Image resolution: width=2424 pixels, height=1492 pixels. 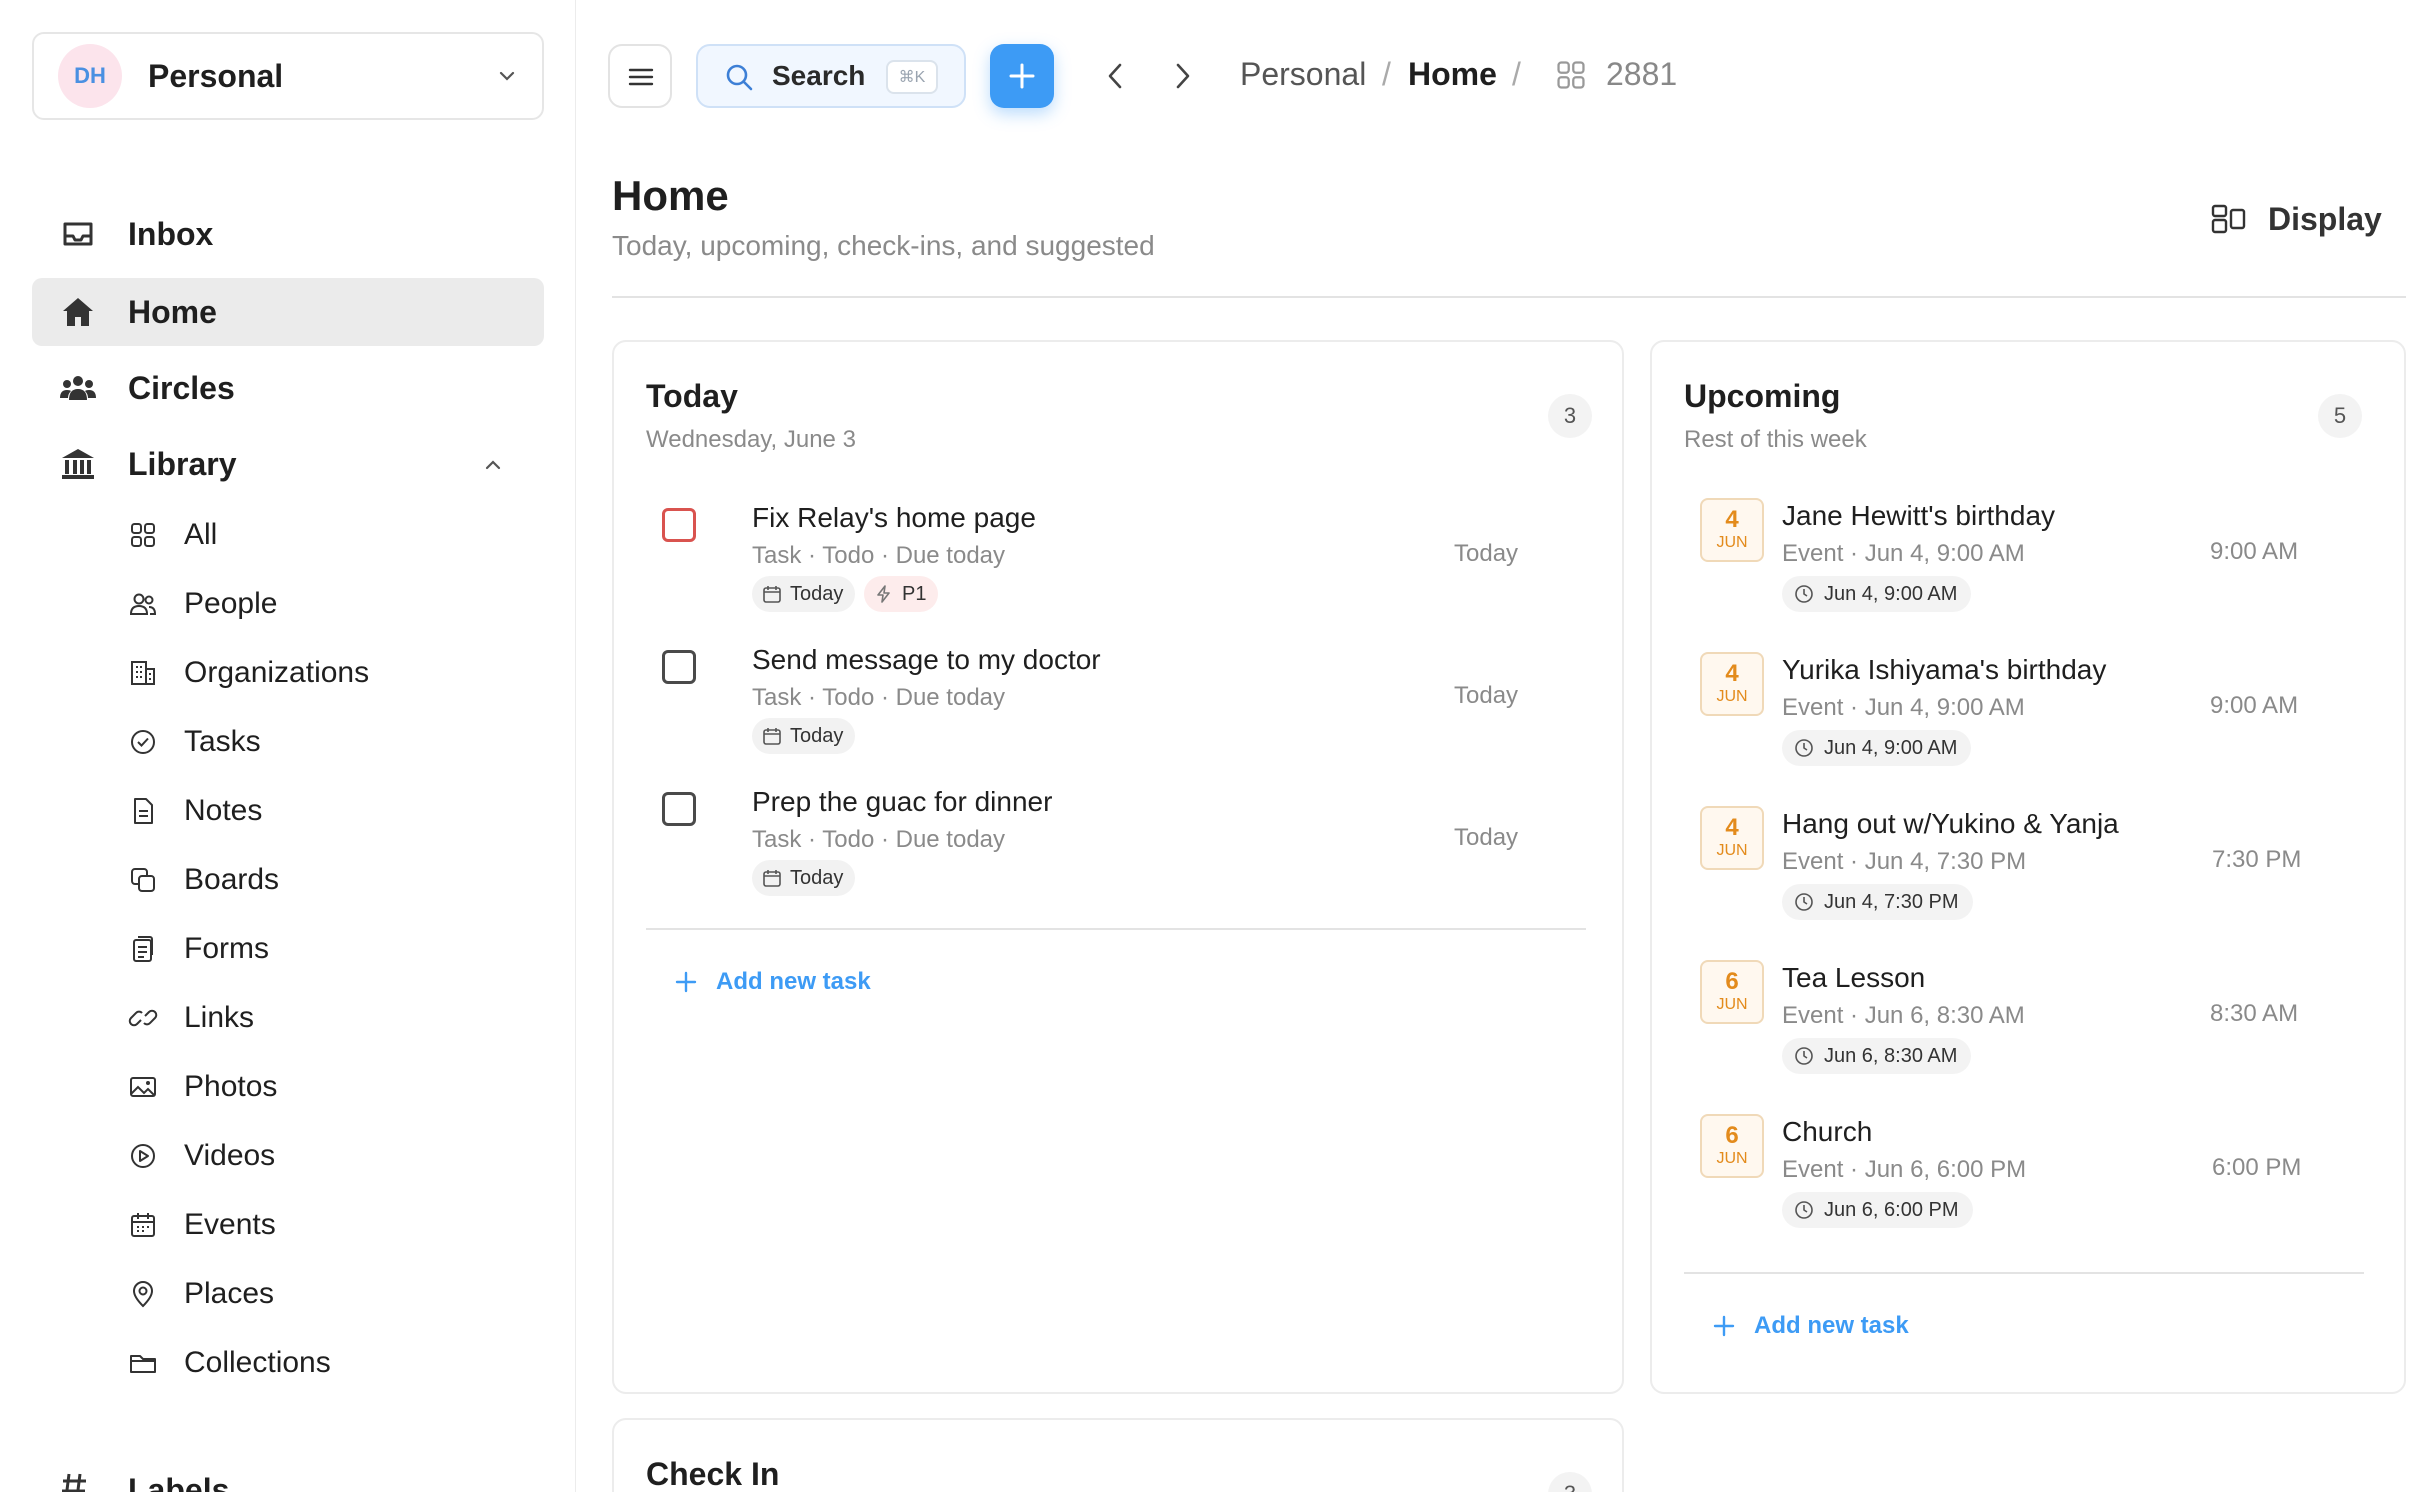 I want to click on checkin-title: Check In, so click(x=713, y=1474).